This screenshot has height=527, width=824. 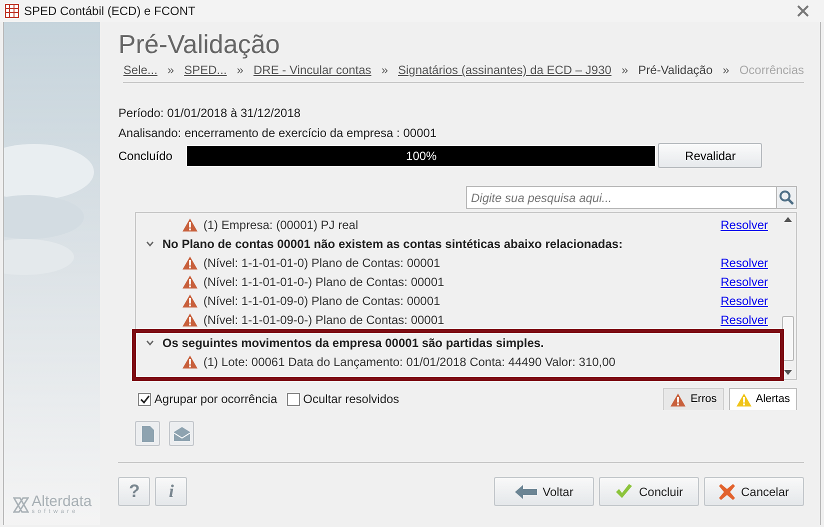 I want to click on cancel-button: Cancelar, so click(x=754, y=491).